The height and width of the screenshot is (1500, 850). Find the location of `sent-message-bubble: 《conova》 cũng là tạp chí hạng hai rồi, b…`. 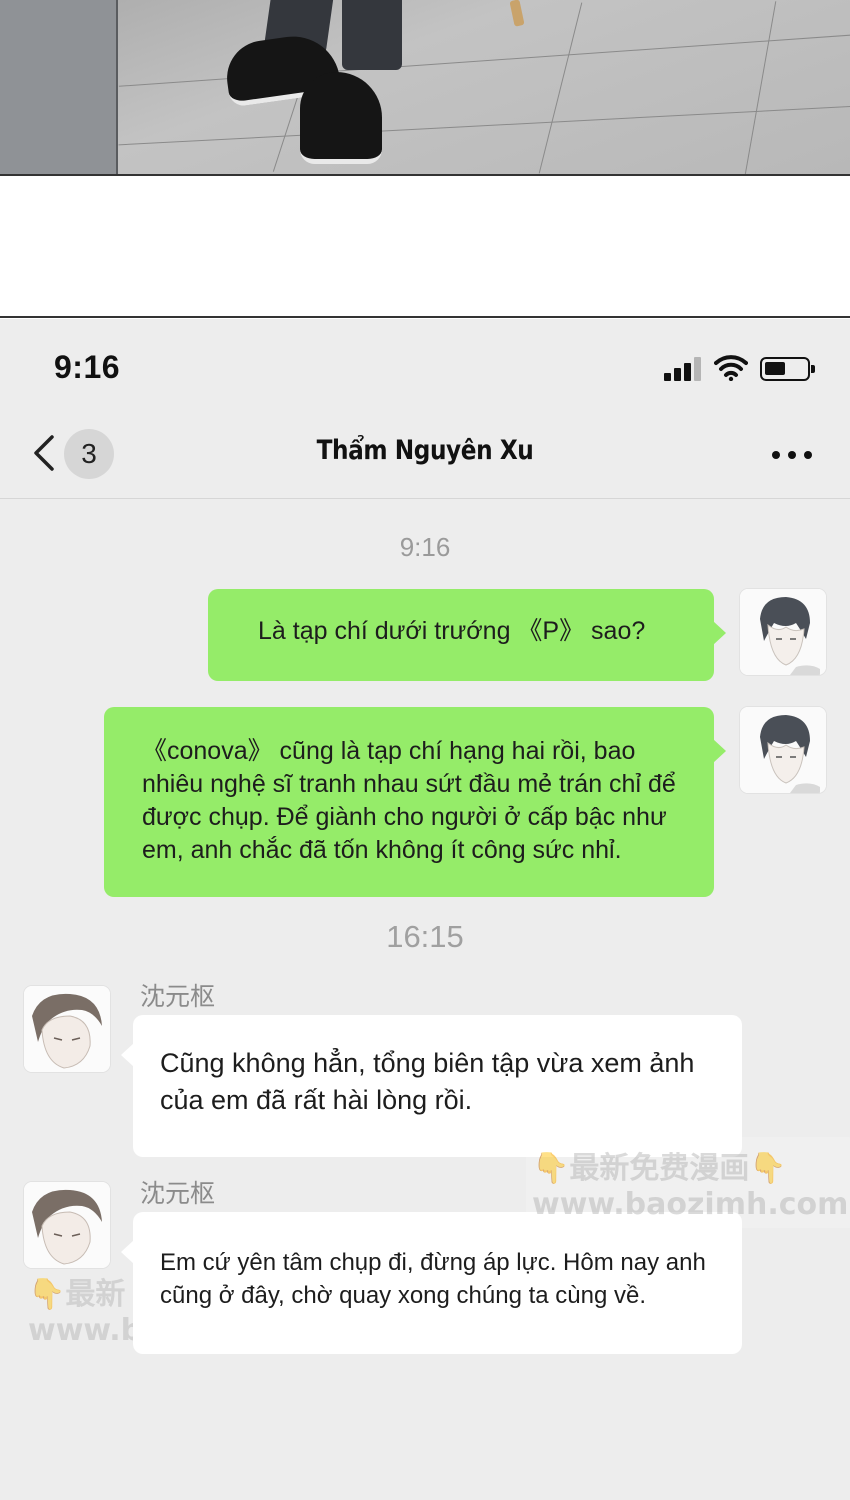

sent-message-bubble: 《conova》 cũng là tạp chí hạng hai rồi, b… is located at coordinates (415, 802).